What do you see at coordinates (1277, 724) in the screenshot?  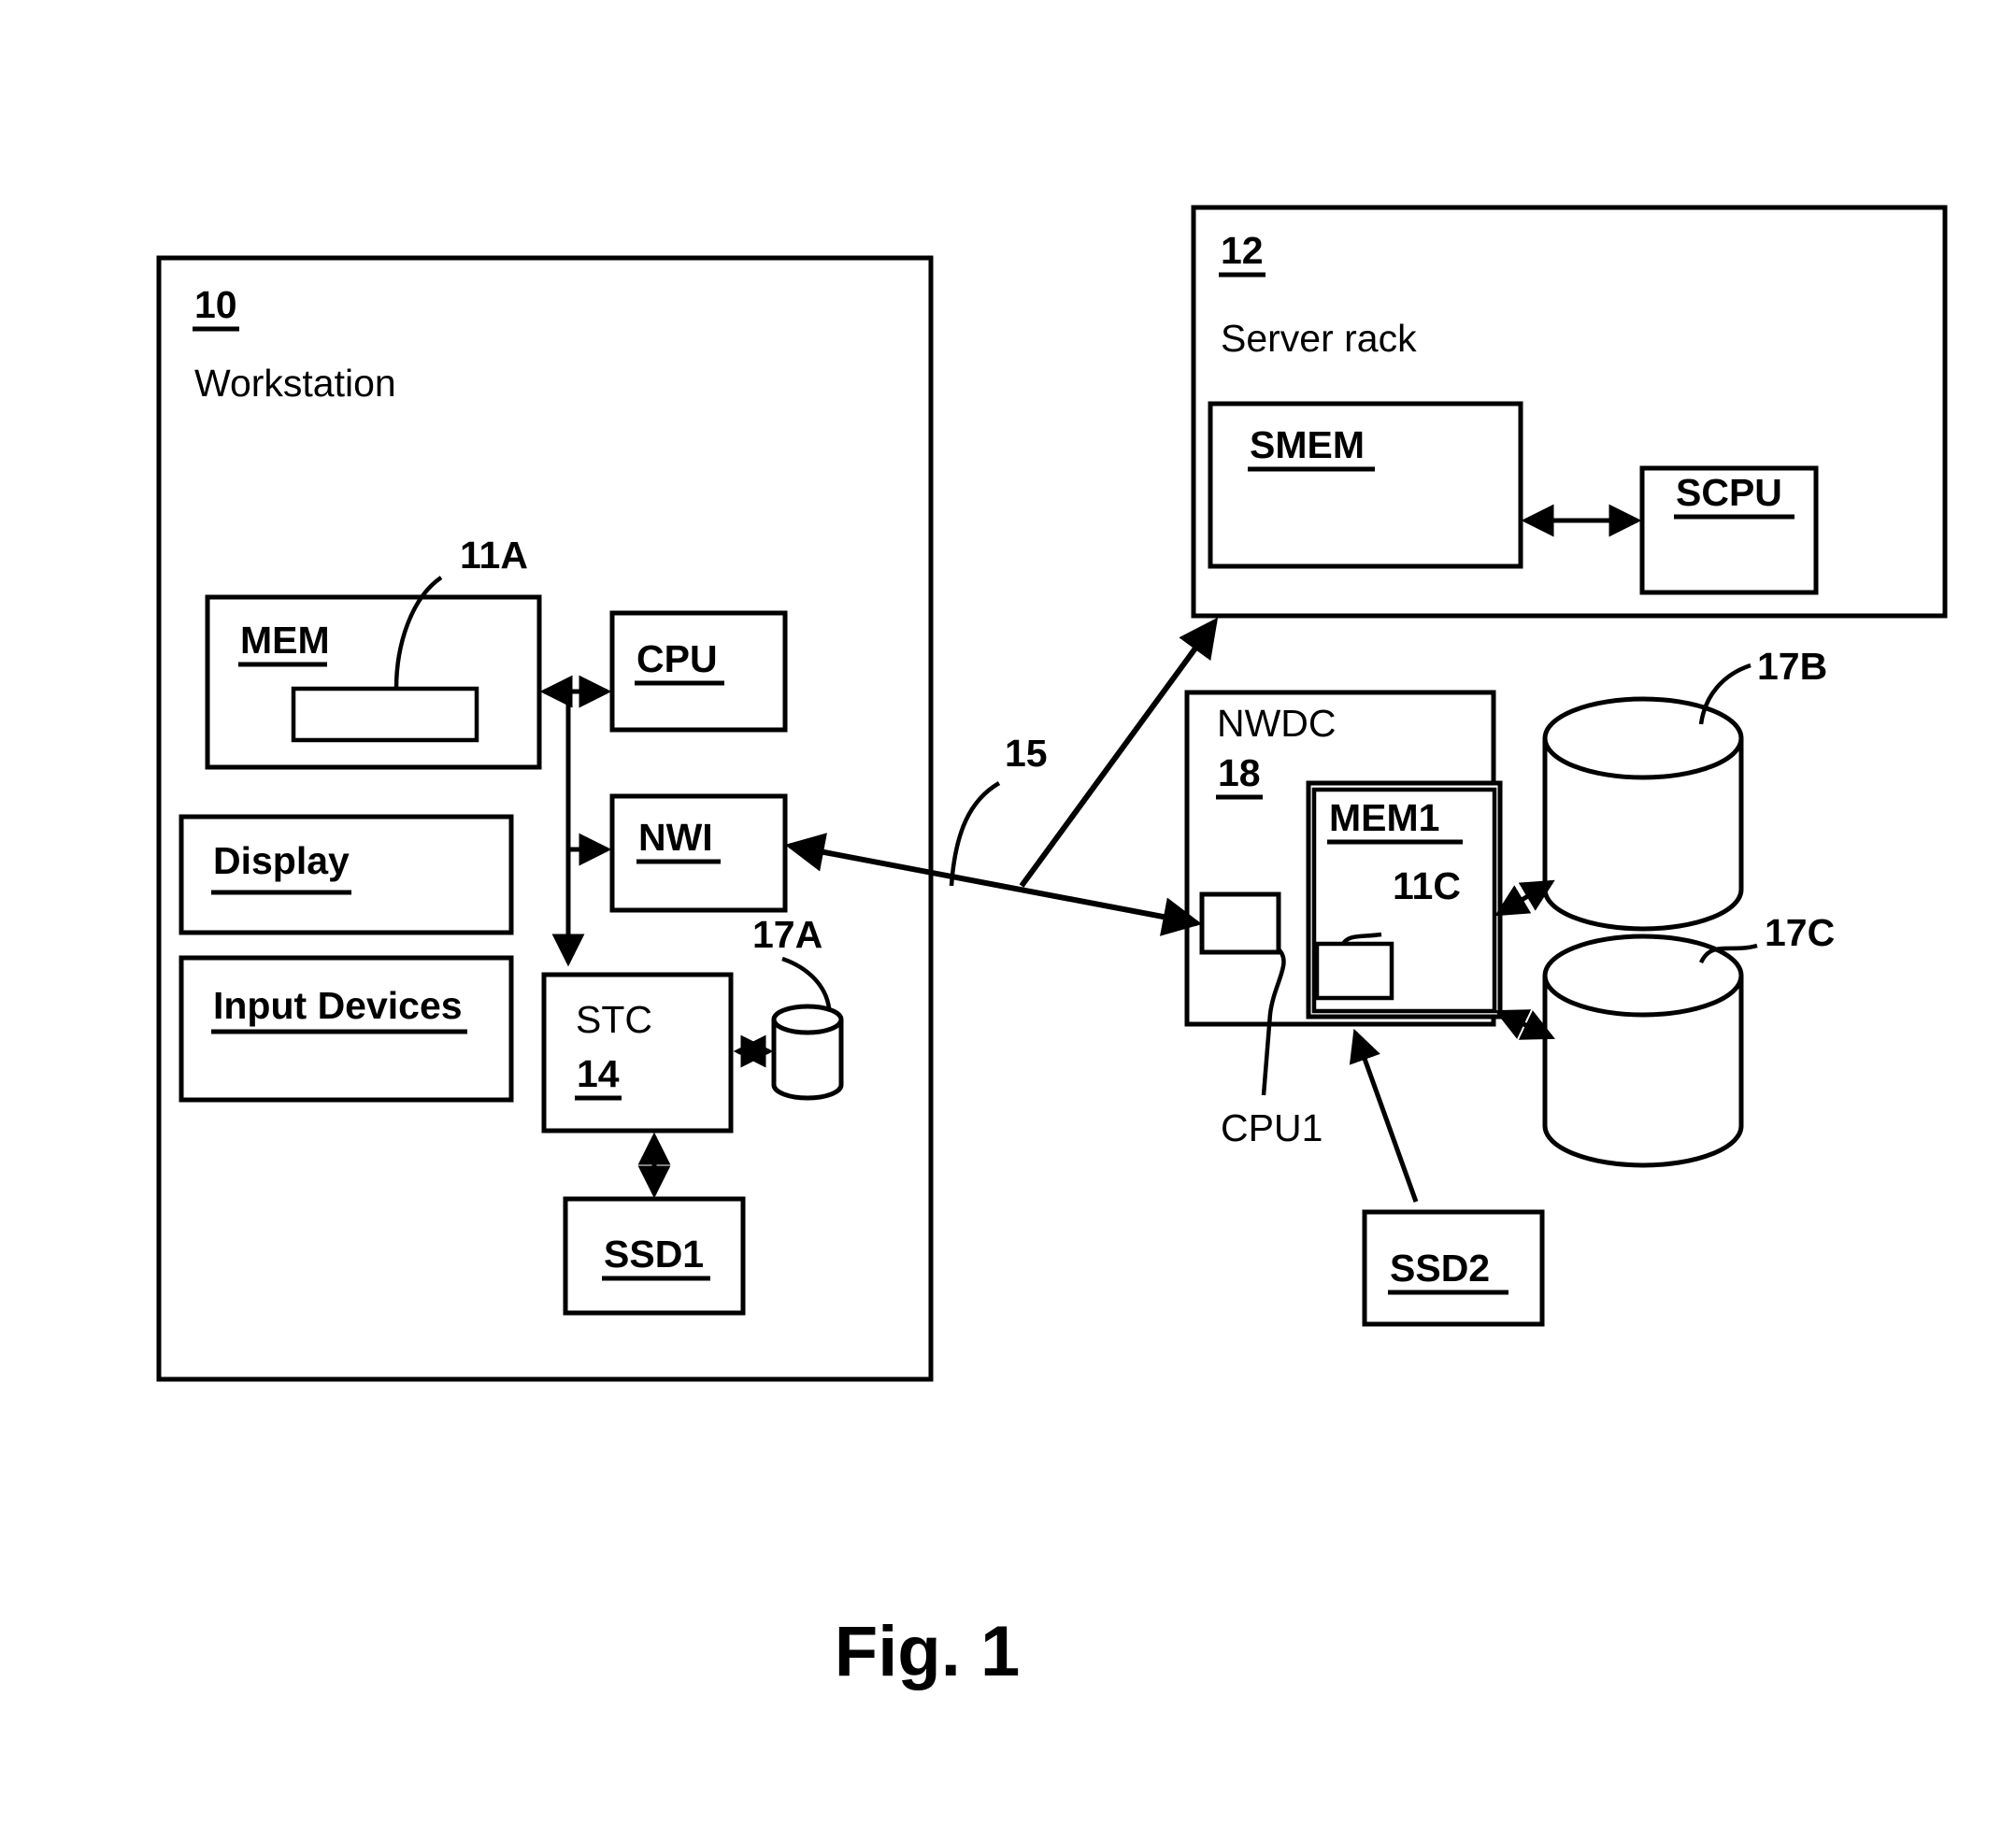 I see `nwdc-label: NWDC` at bounding box center [1277, 724].